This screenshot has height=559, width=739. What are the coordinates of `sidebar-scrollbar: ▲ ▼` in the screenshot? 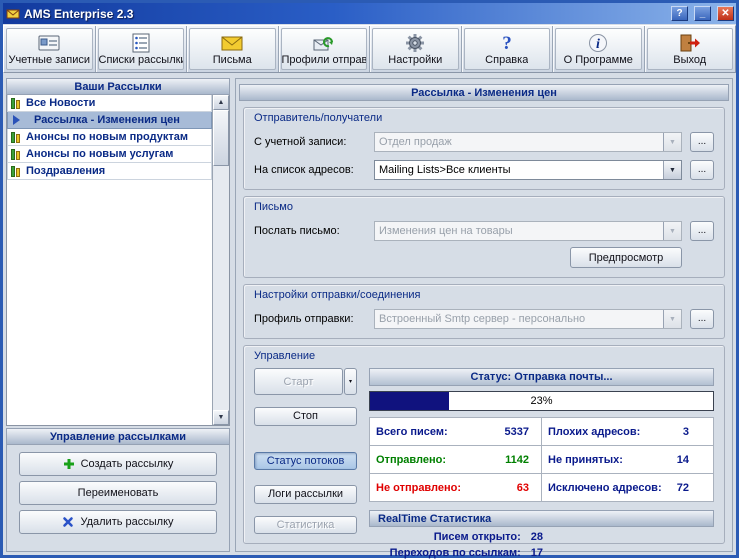 It's located at (220, 260).